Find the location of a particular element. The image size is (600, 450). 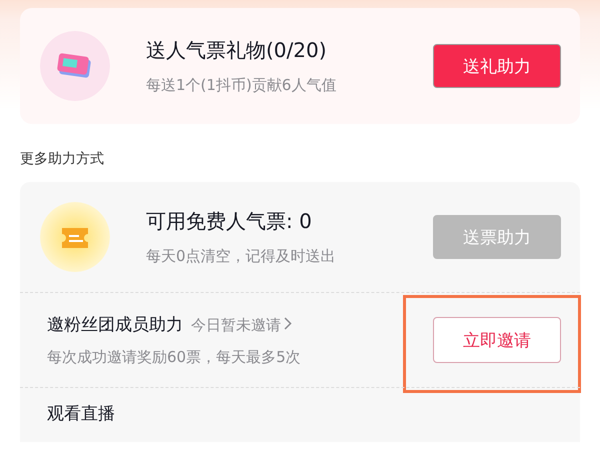

task-subtitle: 每次成功邀请奖励60票，每天最多5次 is located at coordinates (174, 357).